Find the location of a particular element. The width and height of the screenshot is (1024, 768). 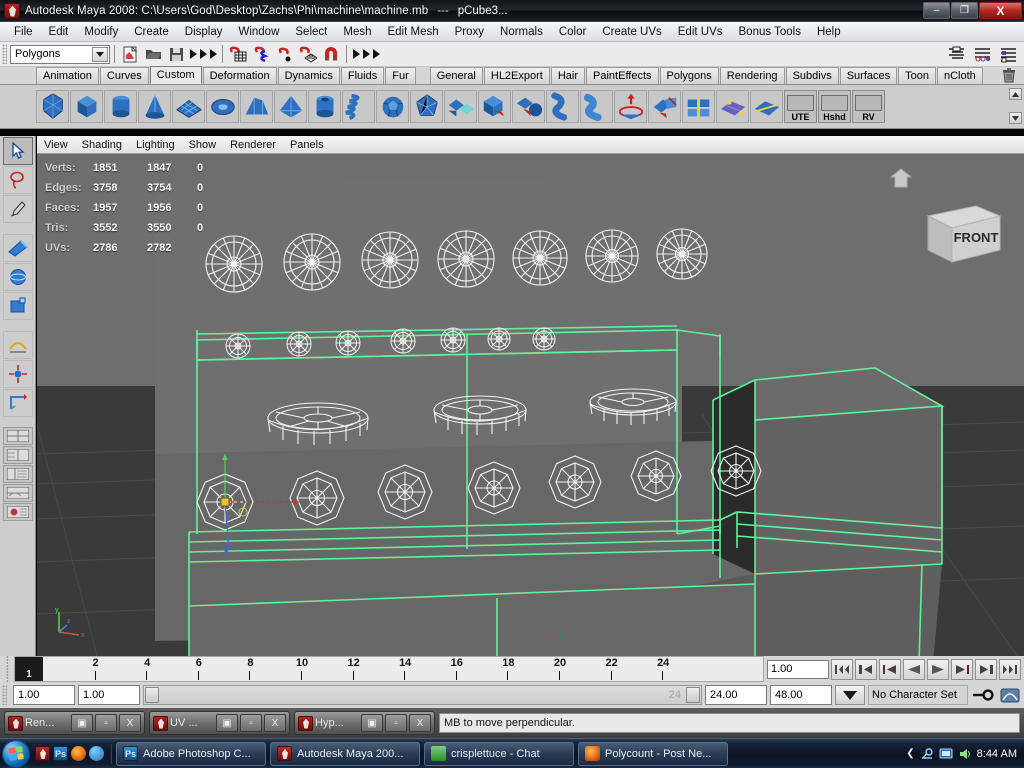

shelf-button-ute: UTE is located at coordinates (800, 106).